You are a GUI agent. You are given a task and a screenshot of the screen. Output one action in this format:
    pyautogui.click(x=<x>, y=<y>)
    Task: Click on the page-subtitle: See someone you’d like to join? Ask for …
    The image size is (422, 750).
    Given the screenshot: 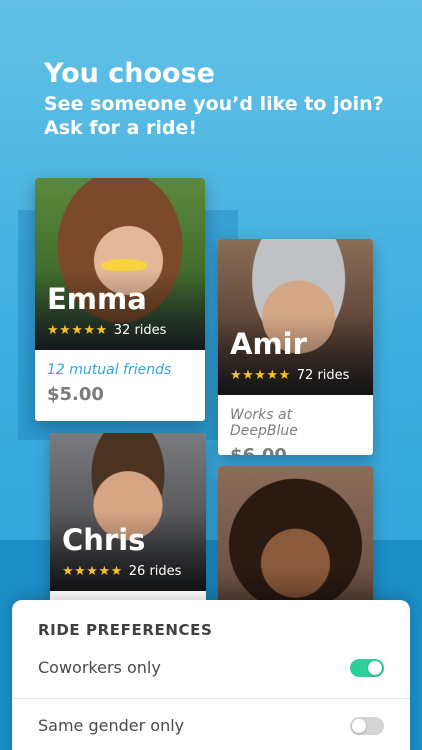 What is the action you would take?
    pyautogui.click(x=214, y=116)
    